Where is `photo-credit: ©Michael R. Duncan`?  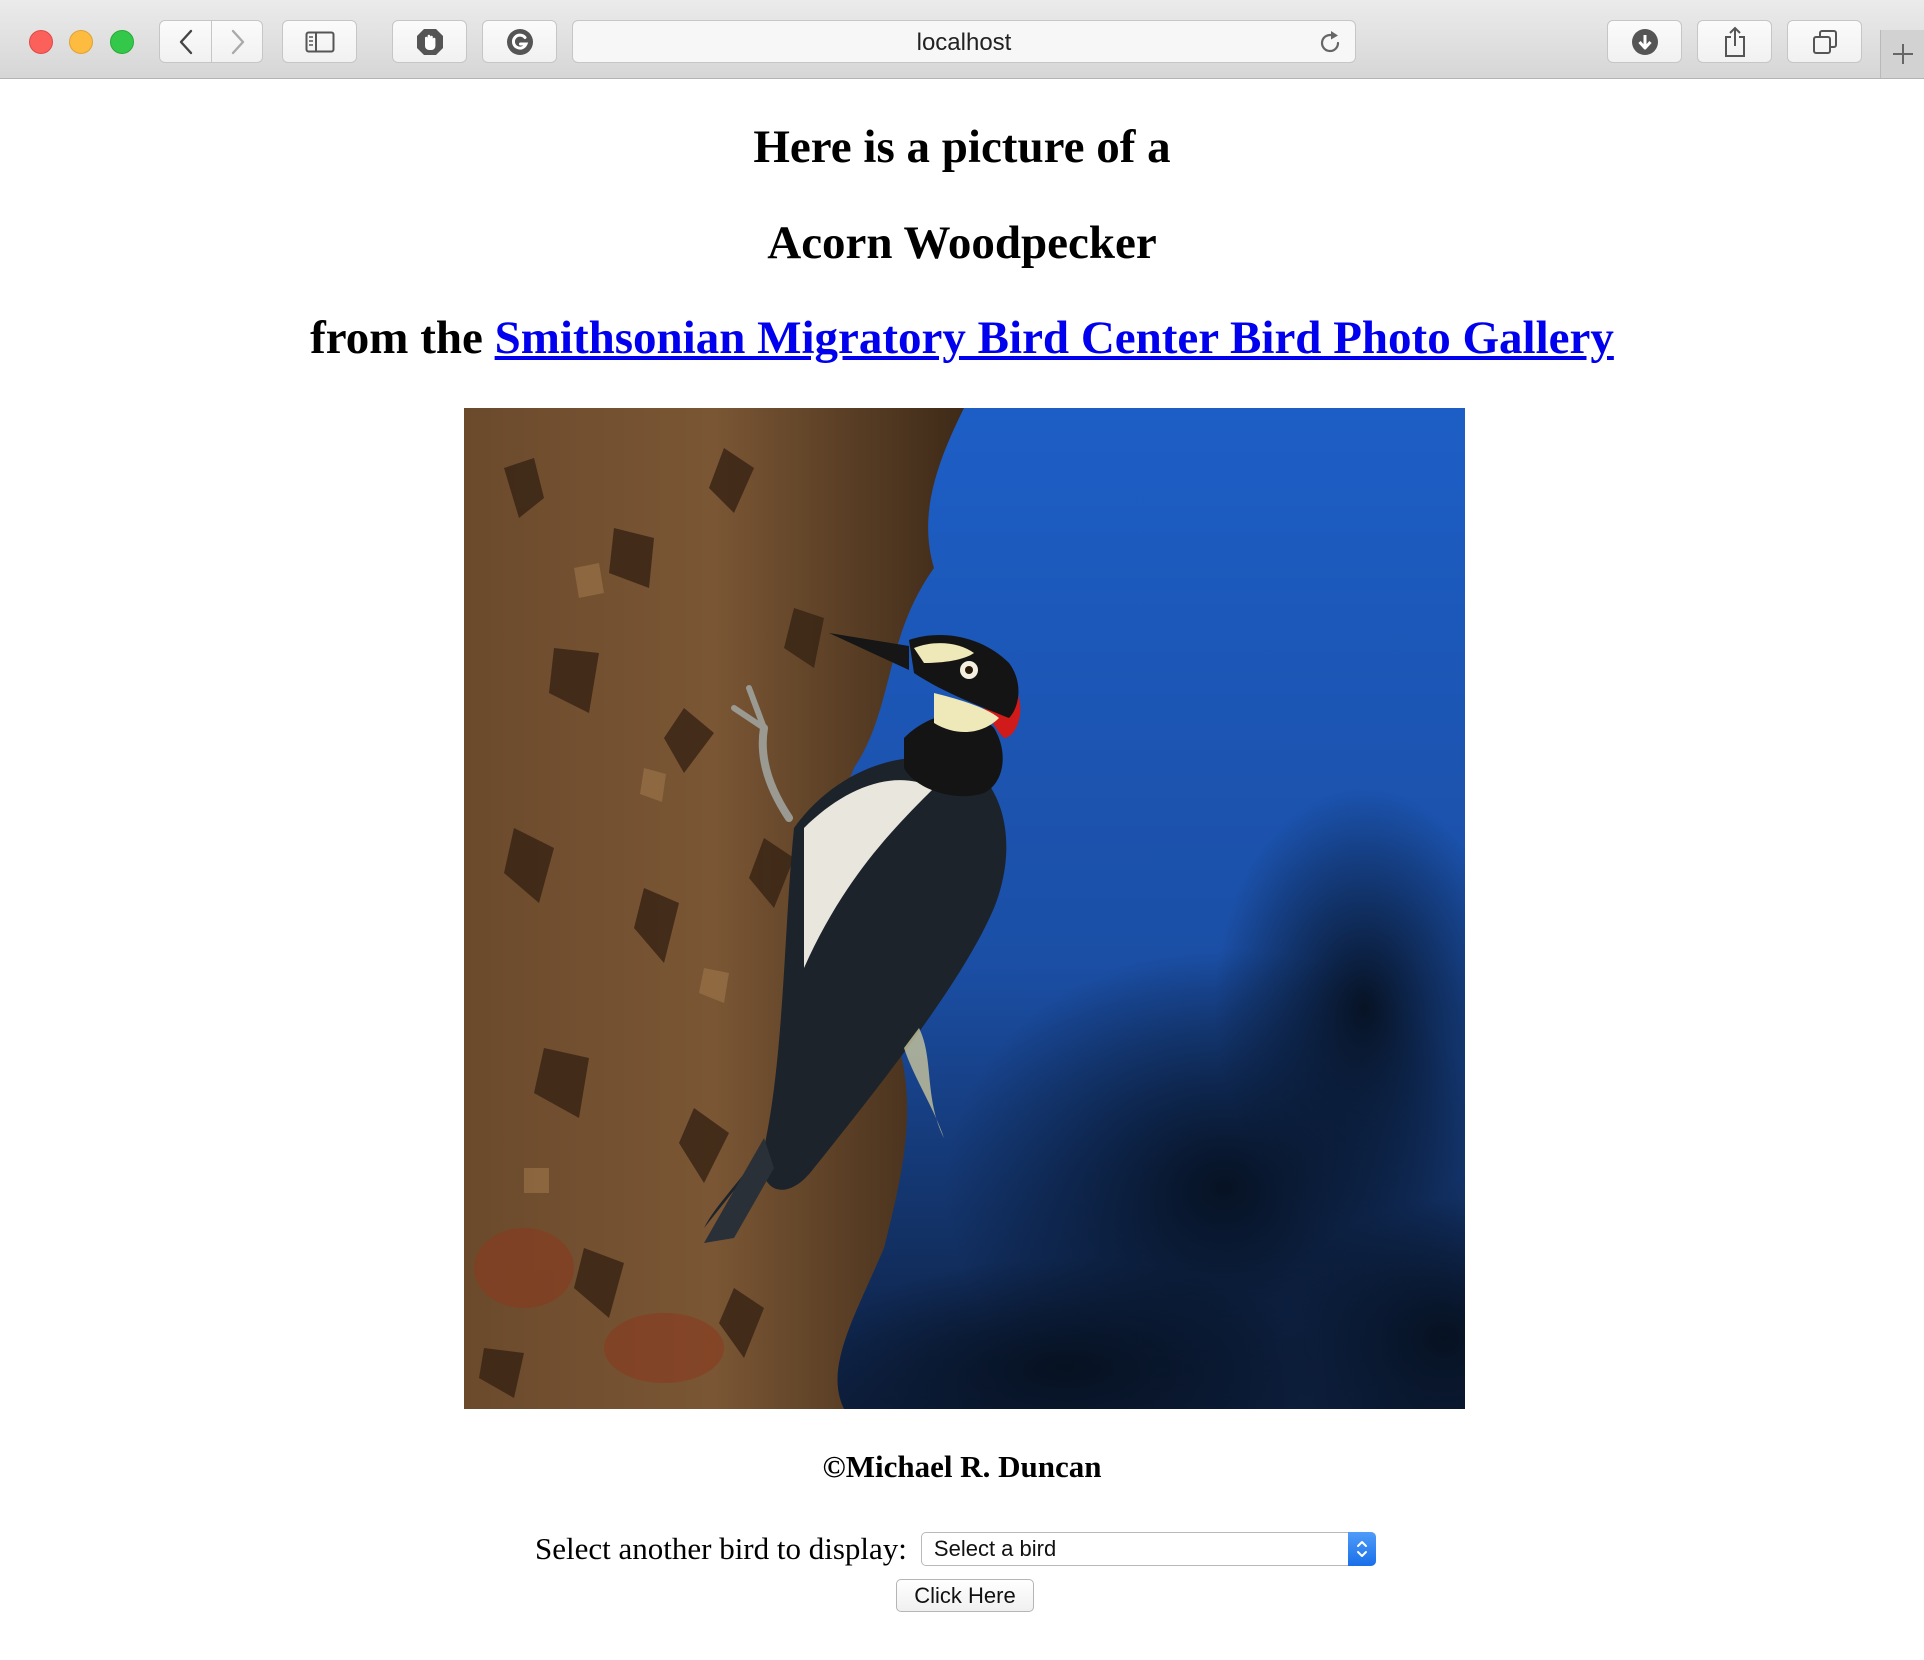 photo-credit: ©Michael R. Duncan is located at coordinates (962, 1466).